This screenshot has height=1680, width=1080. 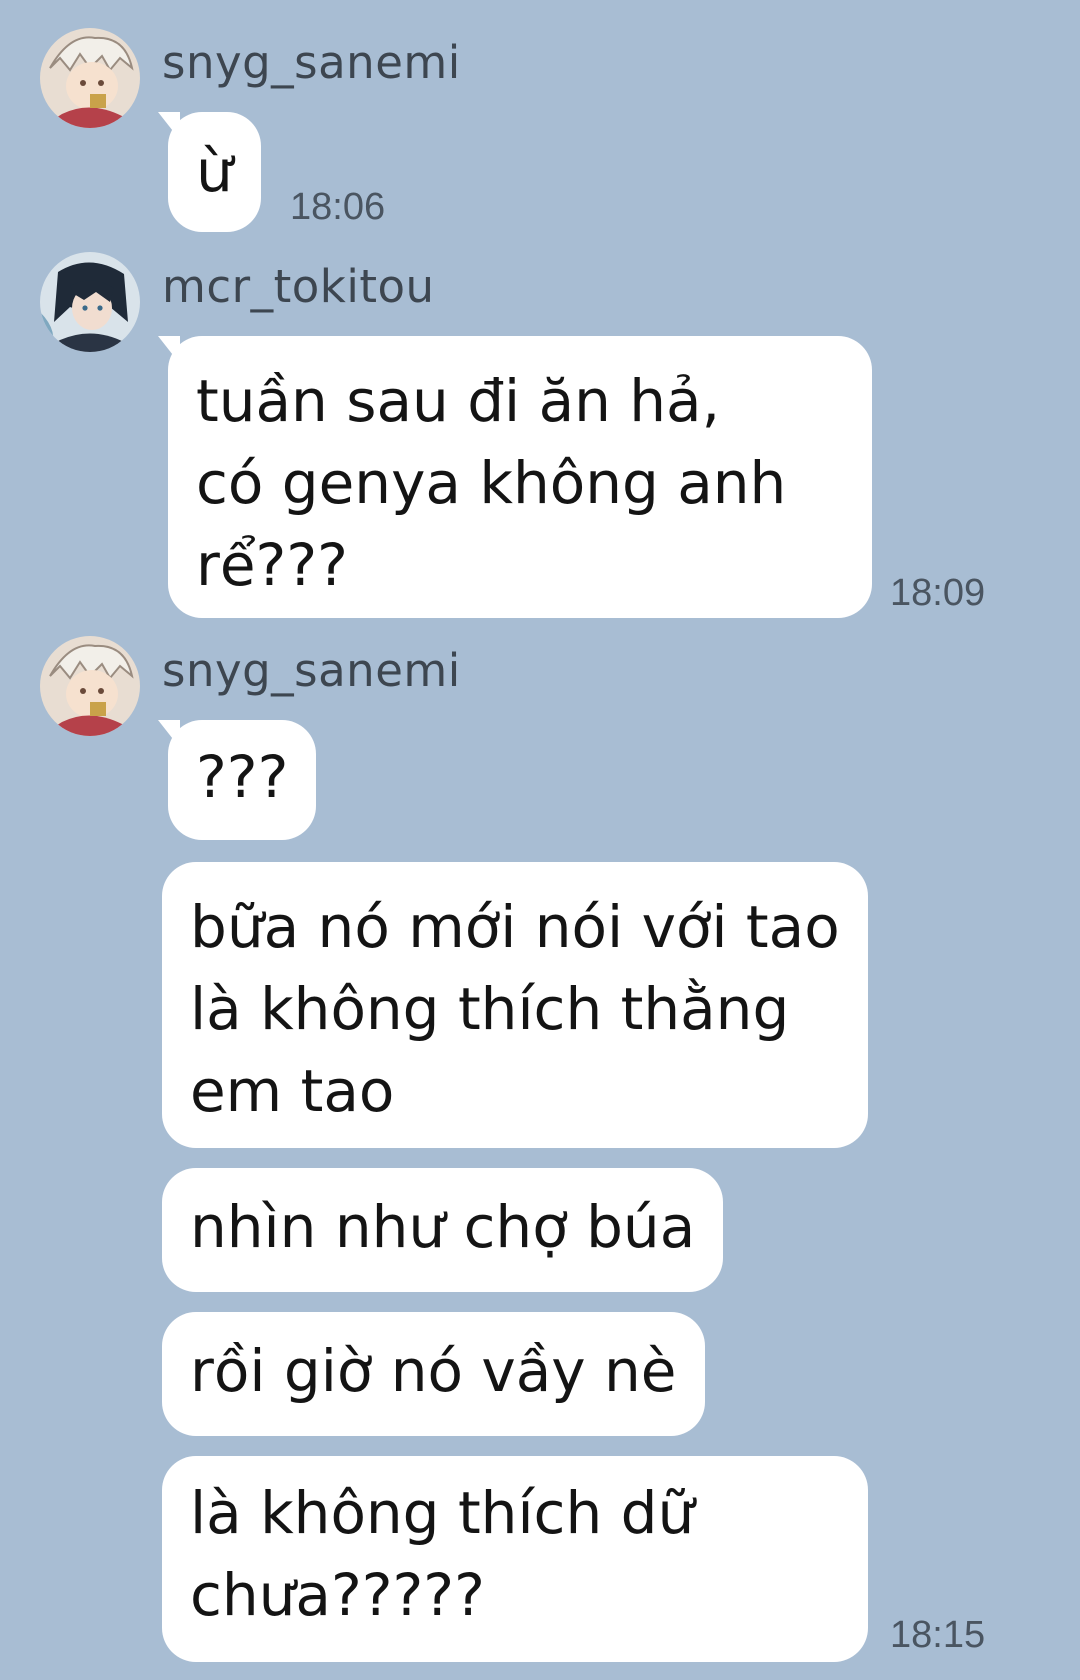 What do you see at coordinates (443, 1230) in the screenshot?
I see `message-bubble: nhìn như chợ búa` at bounding box center [443, 1230].